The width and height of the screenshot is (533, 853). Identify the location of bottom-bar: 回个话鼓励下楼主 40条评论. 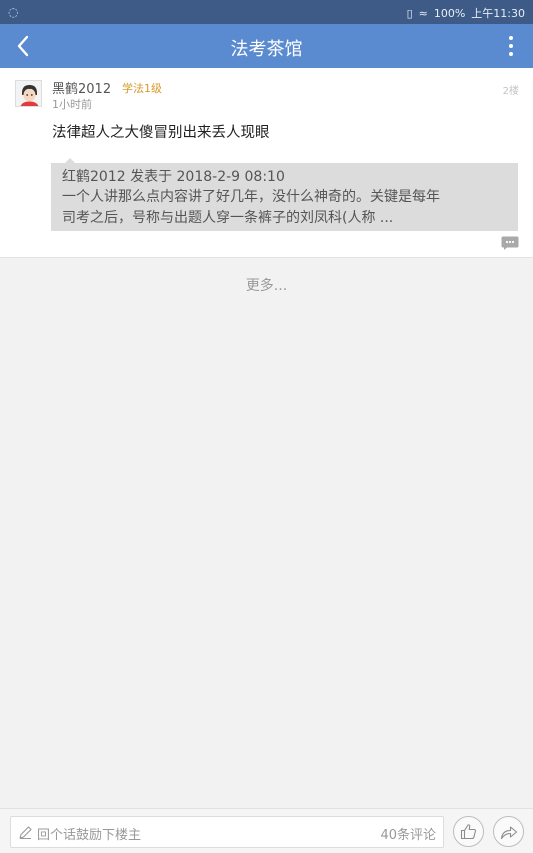
(266, 830).